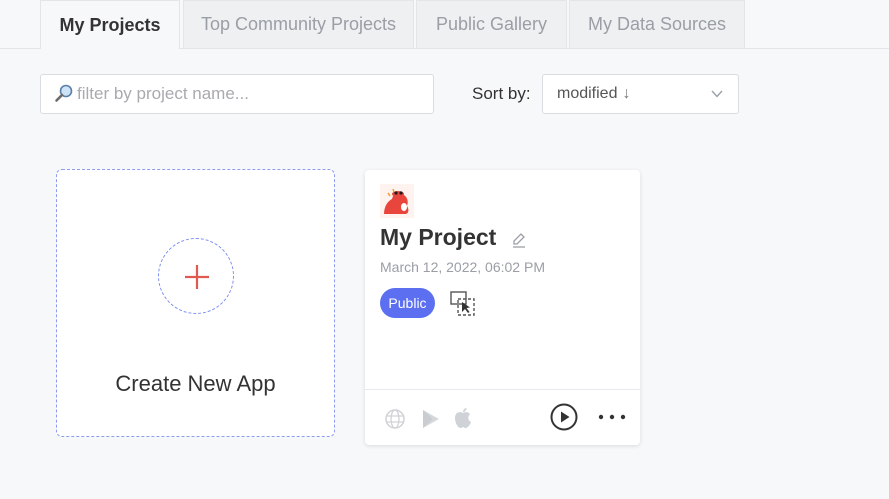 This screenshot has width=889, height=499. What do you see at coordinates (407, 303) in the screenshot?
I see `visibility-badge: Public` at bounding box center [407, 303].